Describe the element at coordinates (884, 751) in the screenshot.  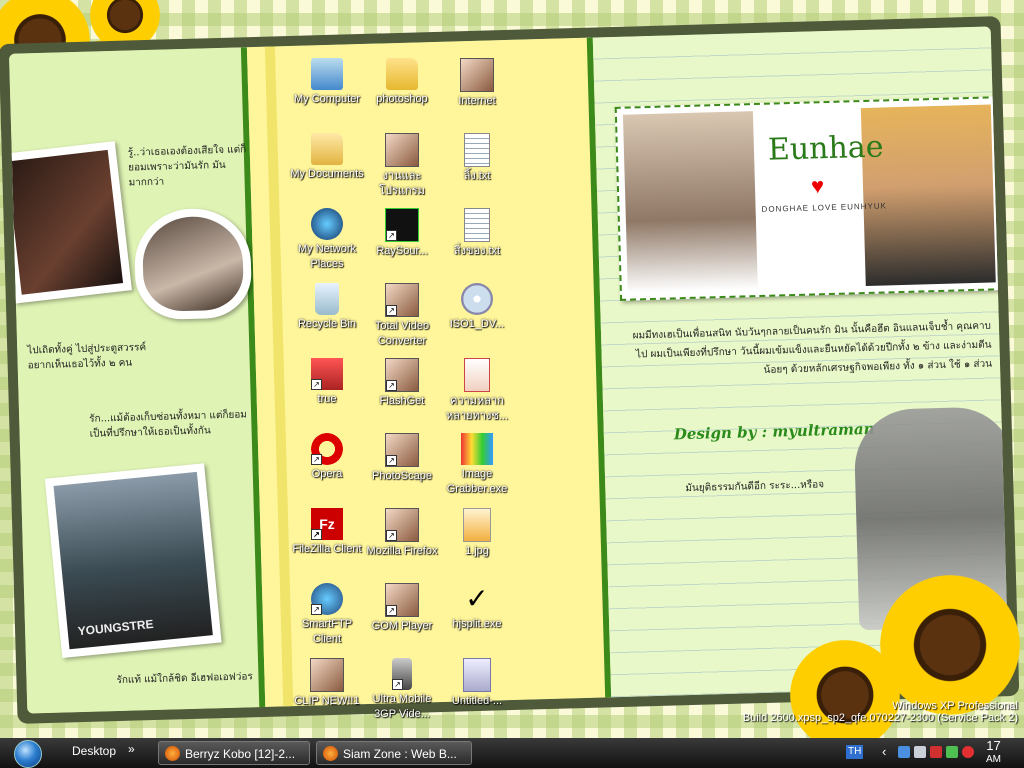
I see `chevron-left-icon: ‹` at that location.